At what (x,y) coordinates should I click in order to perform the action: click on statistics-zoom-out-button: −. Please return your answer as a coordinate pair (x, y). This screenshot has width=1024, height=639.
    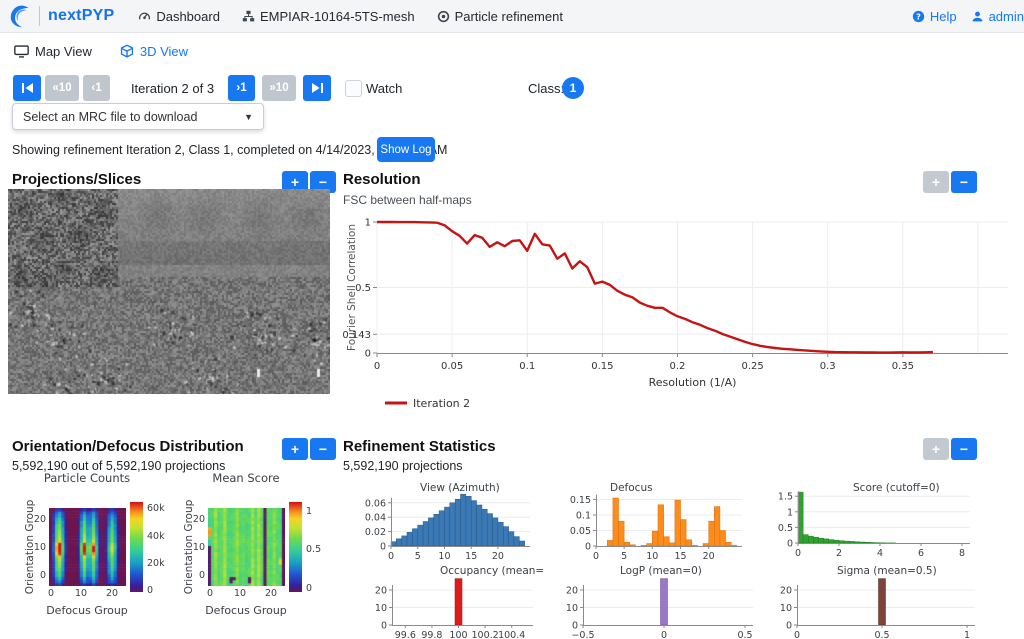
    Looking at the image, I should click on (964, 449).